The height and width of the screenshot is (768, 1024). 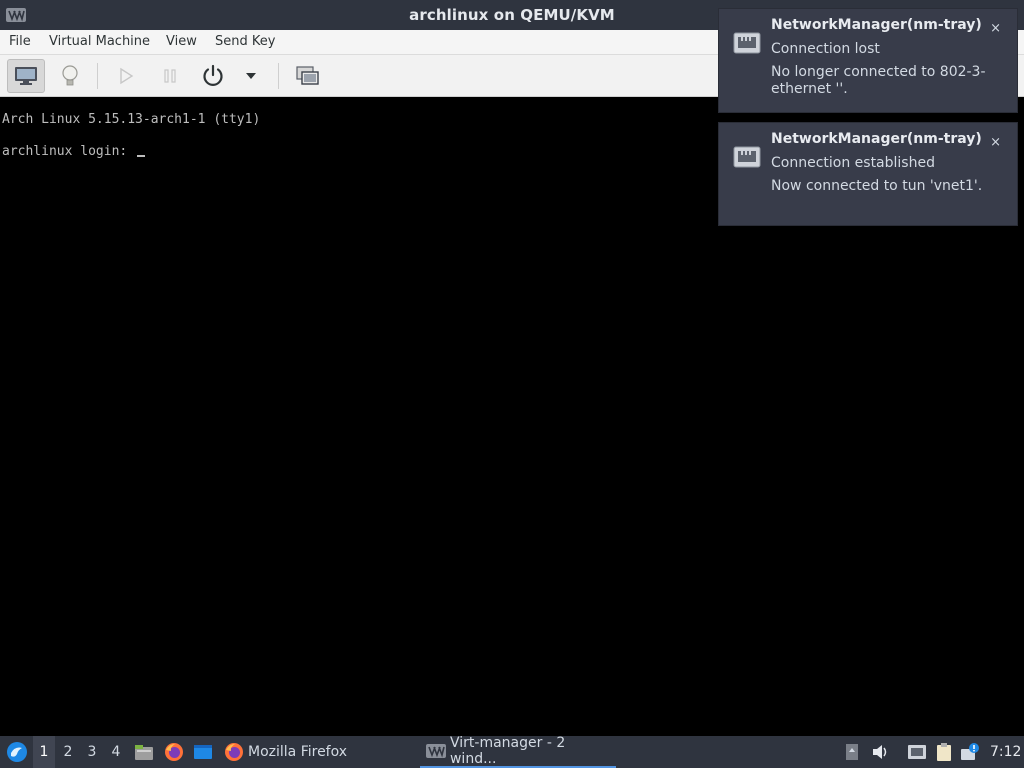 I want to click on virt-manager-icon, so click(x=436, y=751).